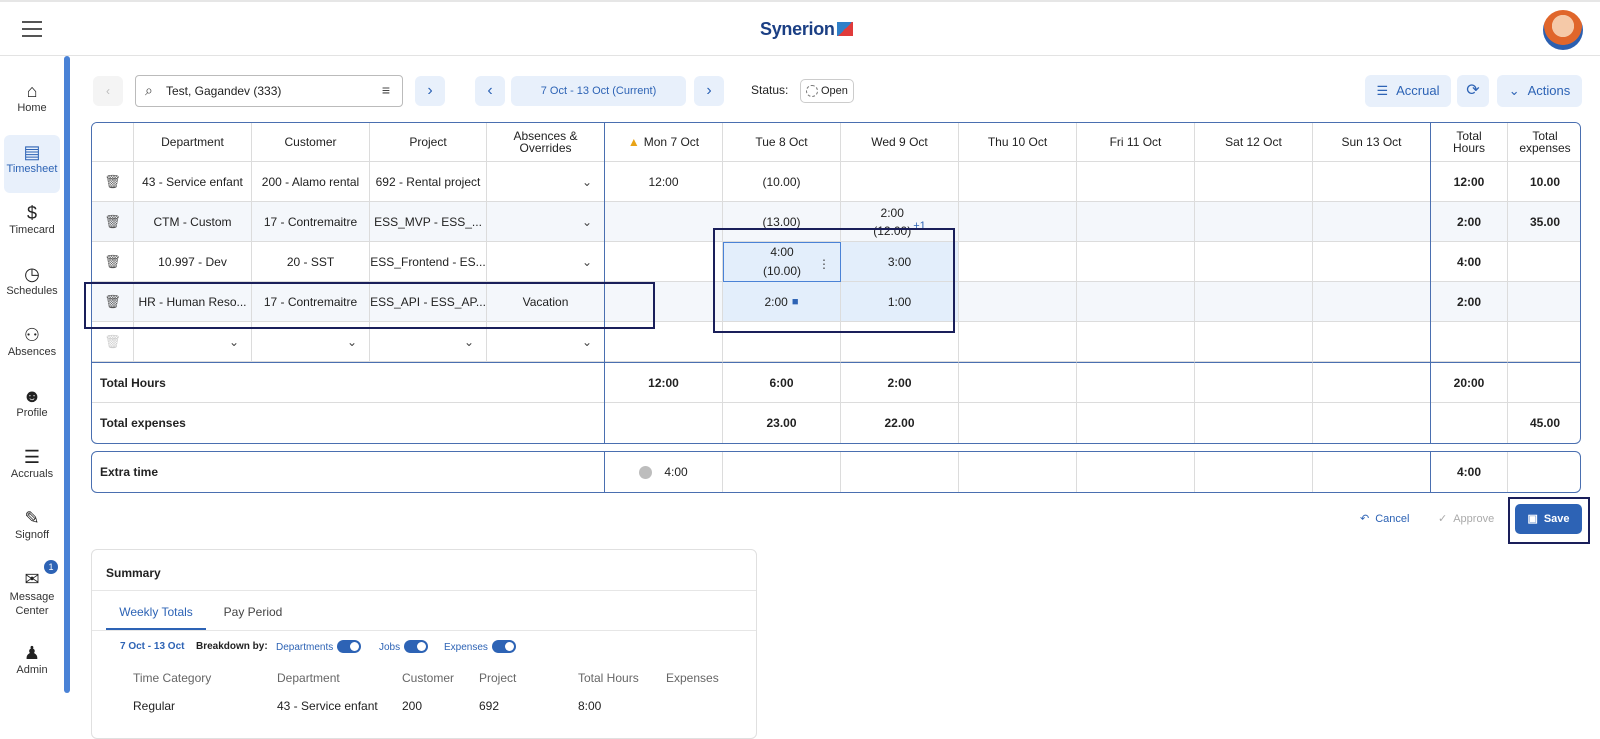  I want to click on employee-search-input, so click(266, 91).